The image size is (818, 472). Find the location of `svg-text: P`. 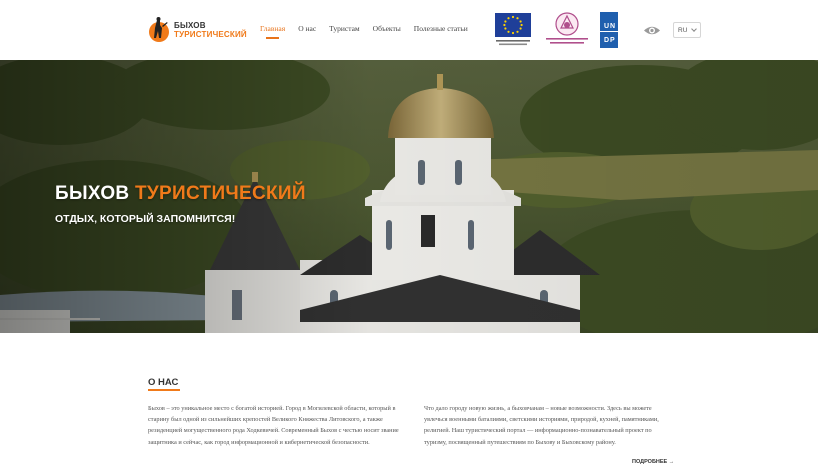

svg-text: P is located at coordinates (612, 40).